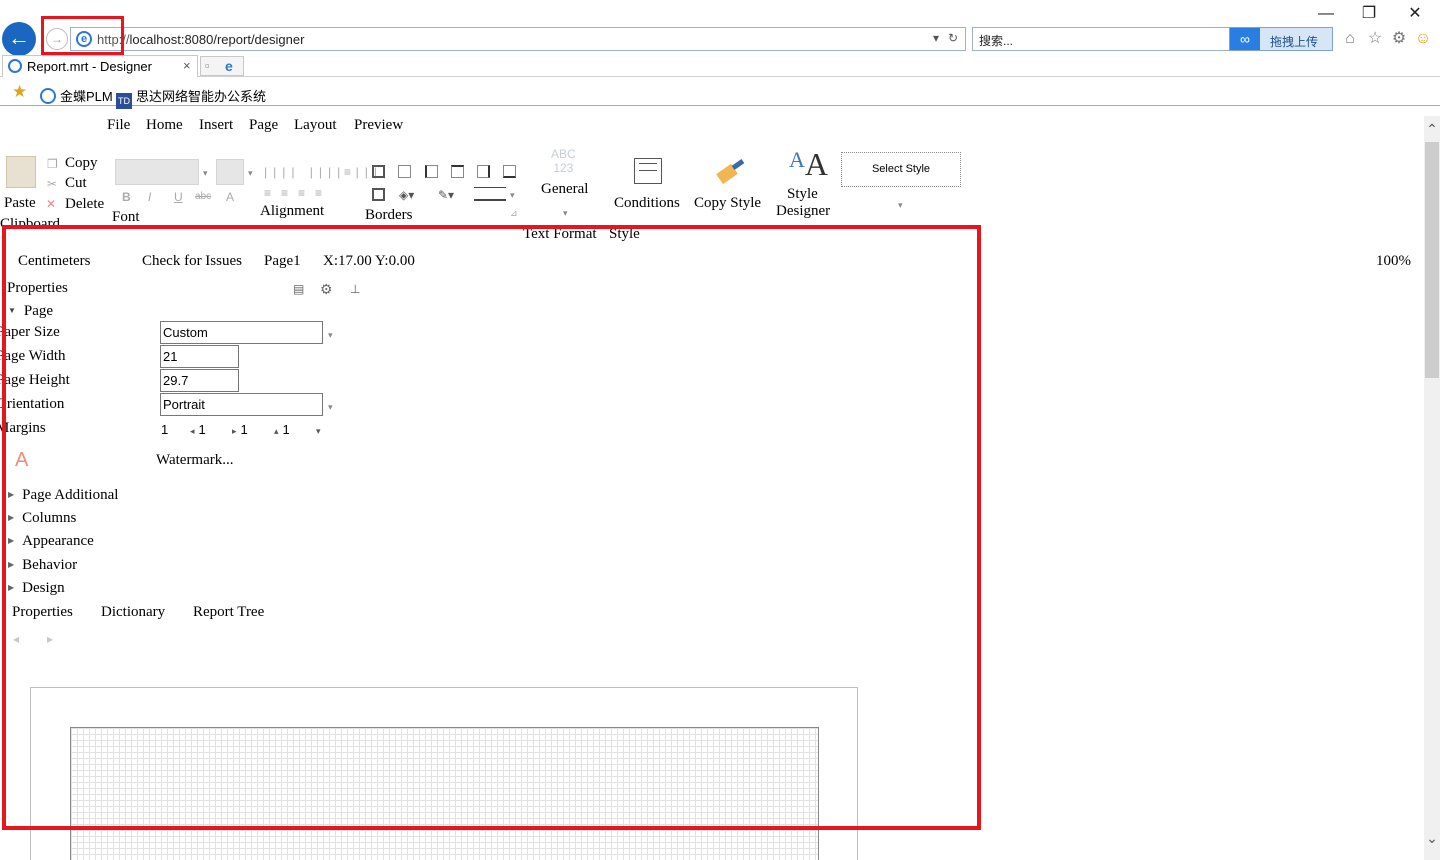 The height and width of the screenshot is (860, 1440). I want to click on fill-color-icon: ◈▾, so click(406, 195).